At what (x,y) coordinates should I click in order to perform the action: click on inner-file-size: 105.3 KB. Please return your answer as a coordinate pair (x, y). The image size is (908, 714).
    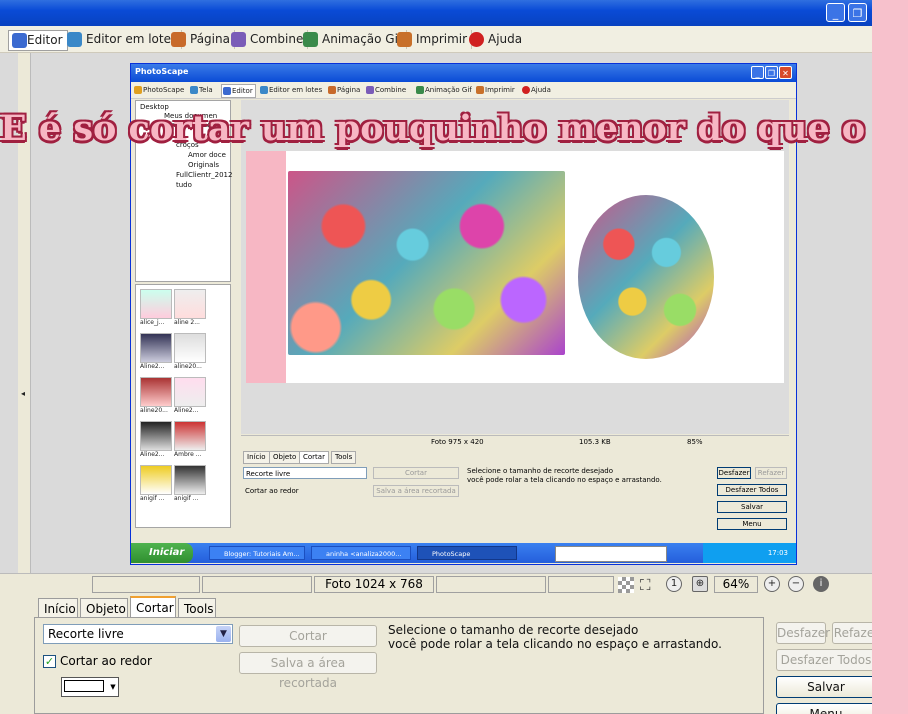
    Looking at the image, I should click on (595, 442).